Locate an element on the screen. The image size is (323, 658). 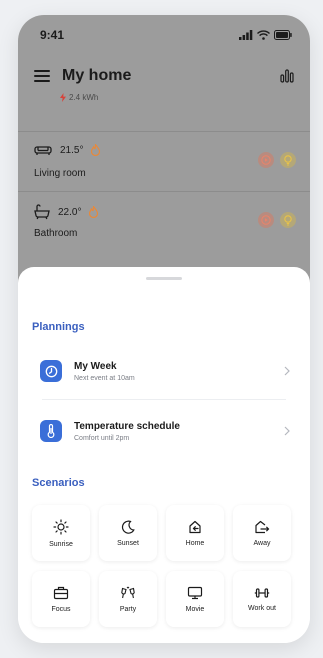
scenario-sunrise: Sunrise is located at coordinates (61, 533).